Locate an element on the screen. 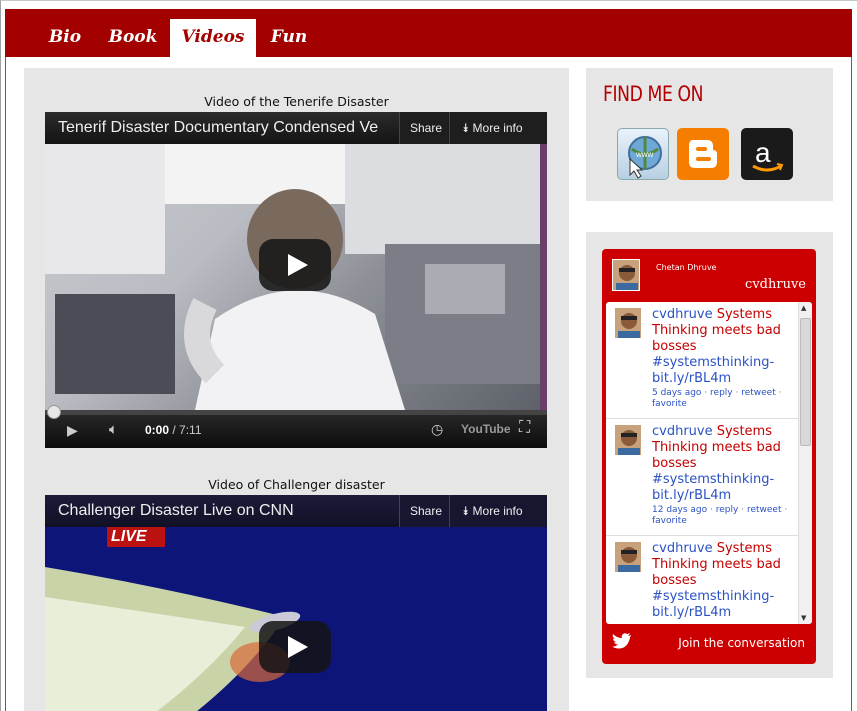  tab-videos: Videos is located at coordinates (213, 38).